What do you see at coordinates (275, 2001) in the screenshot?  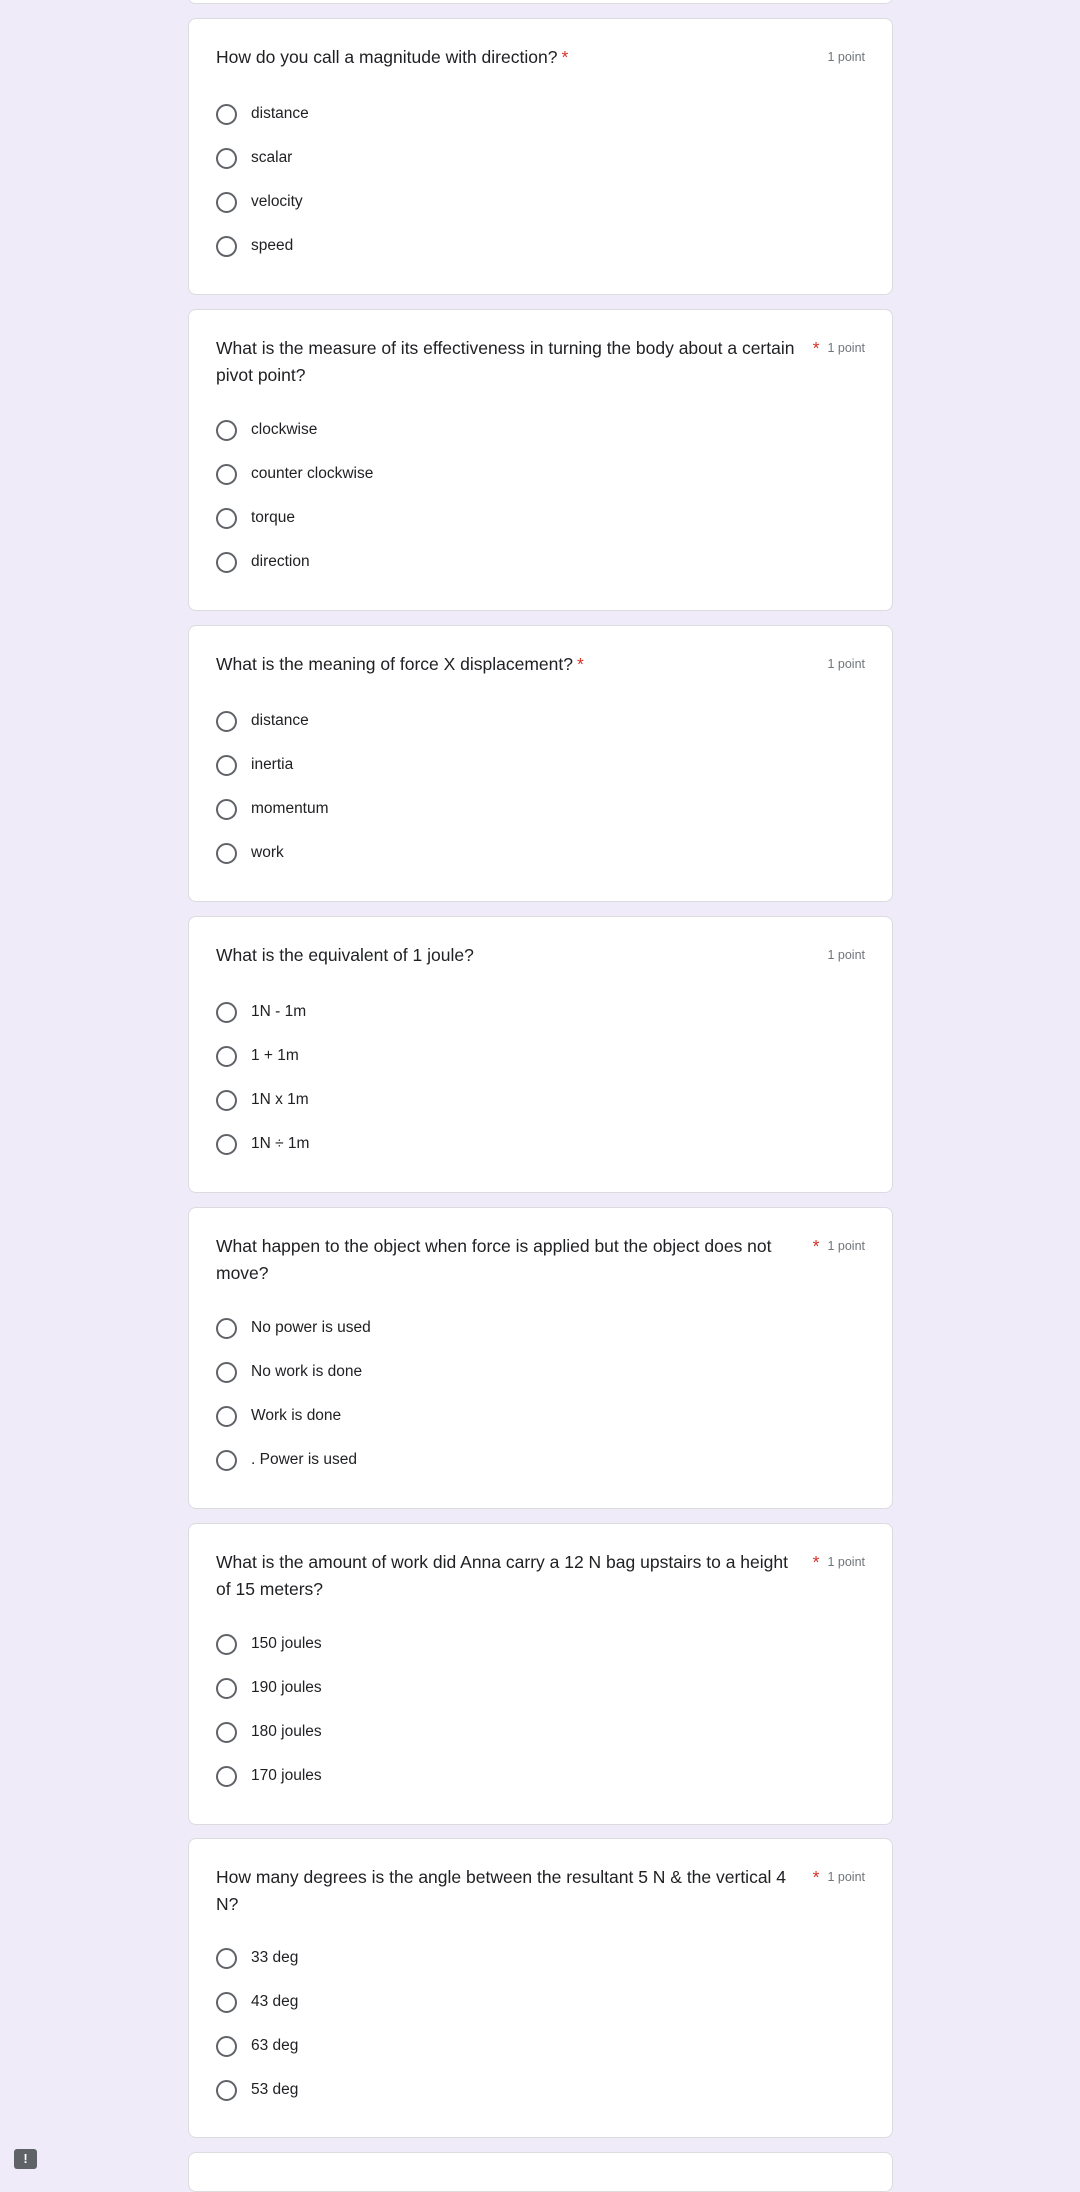 I see `option-label: 43 deg` at bounding box center [275, 2001].